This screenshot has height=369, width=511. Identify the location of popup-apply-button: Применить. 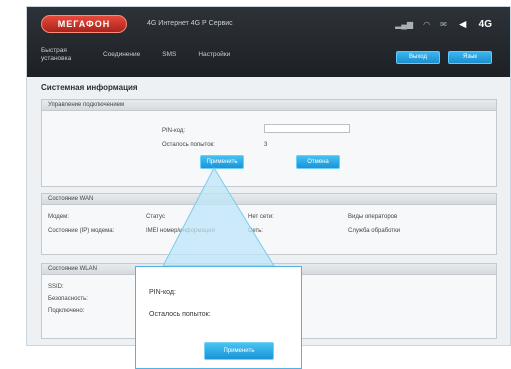
(239, 351).